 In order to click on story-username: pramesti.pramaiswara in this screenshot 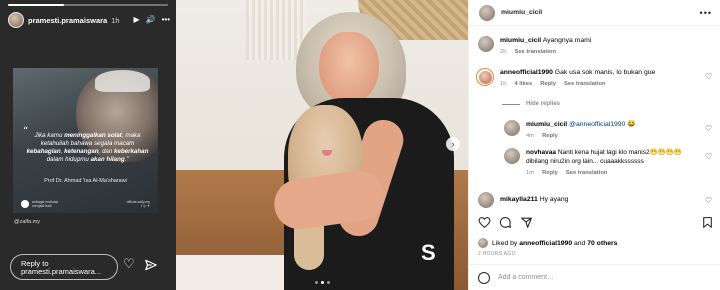, I will do `click(67, 20)`.